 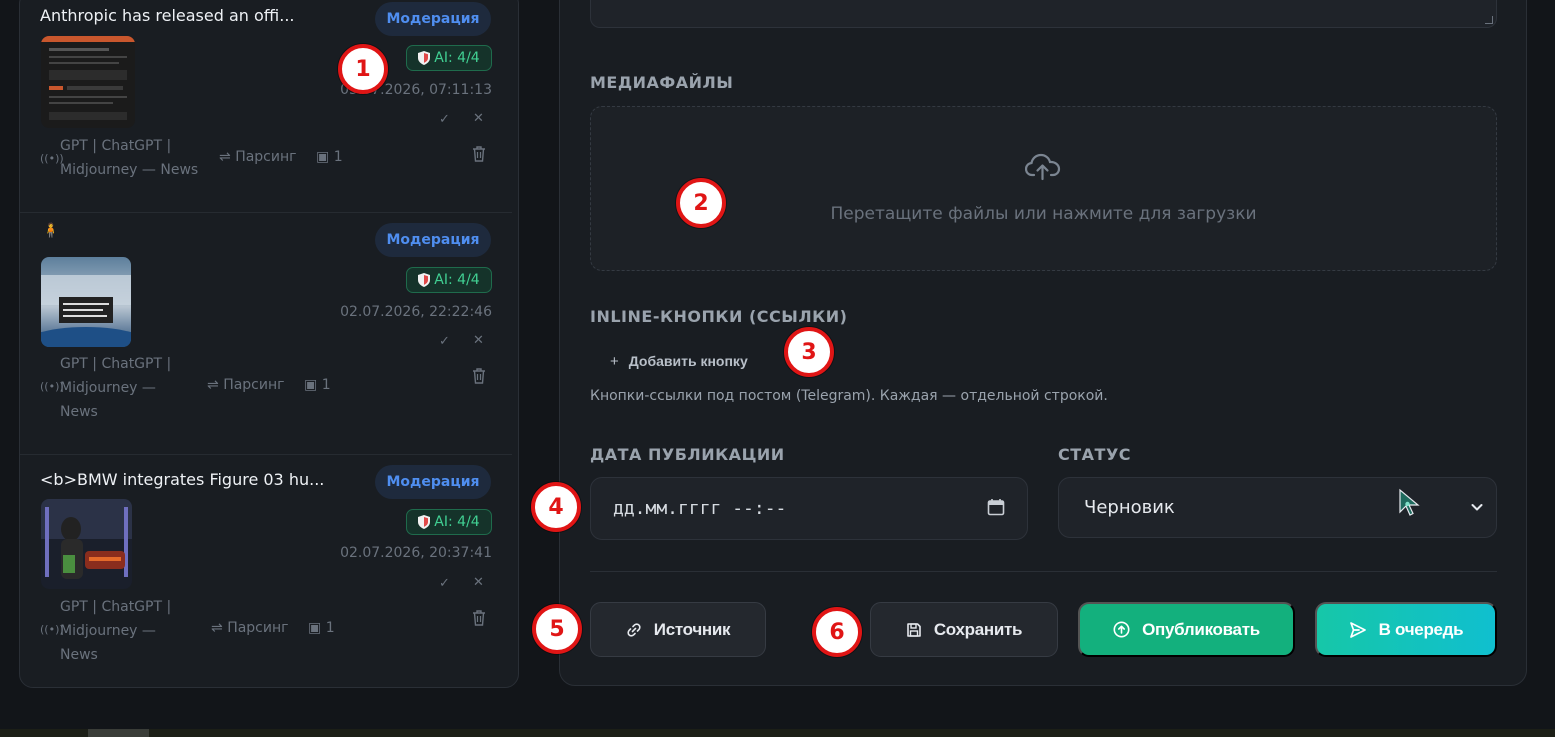 What do you see at coordinates (1043, 167) in the screenshot?
I see `cloud-upload-icon` at bounding box center [1043, 167].